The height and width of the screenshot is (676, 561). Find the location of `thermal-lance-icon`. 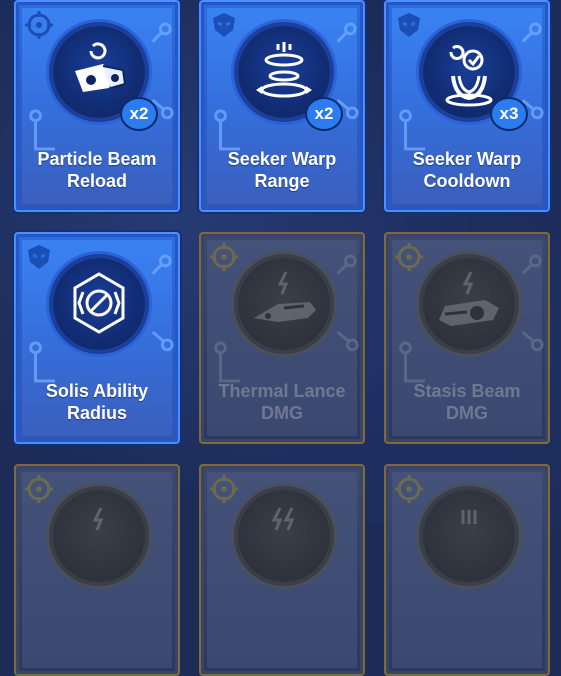

thermal-lance-icon is located at coordinates (284, 304).